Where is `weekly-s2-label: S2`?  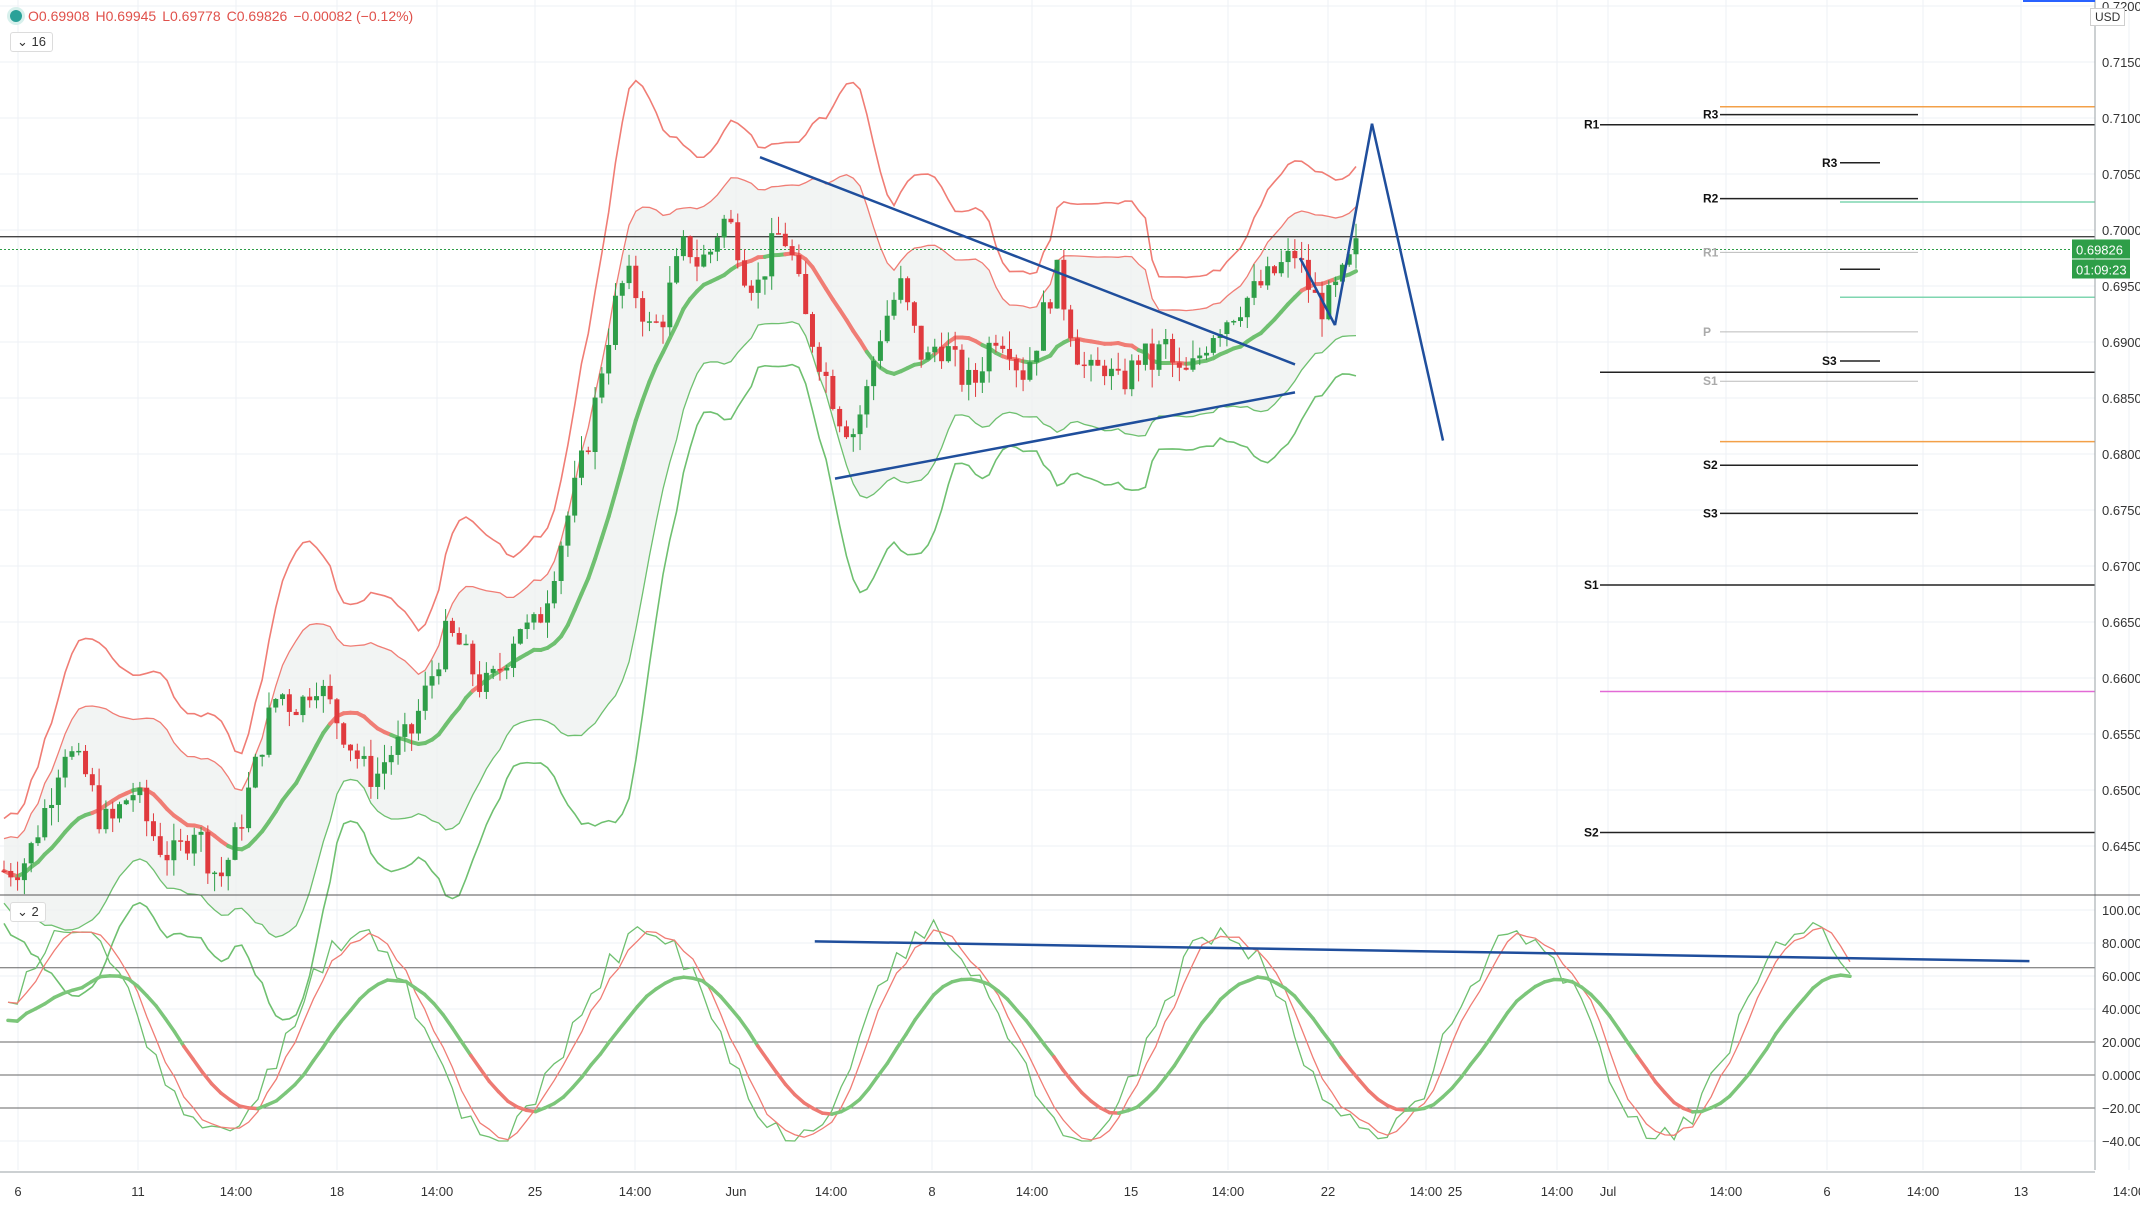
weekly-s2-label: S2 is located at coordinates (1591, 833).